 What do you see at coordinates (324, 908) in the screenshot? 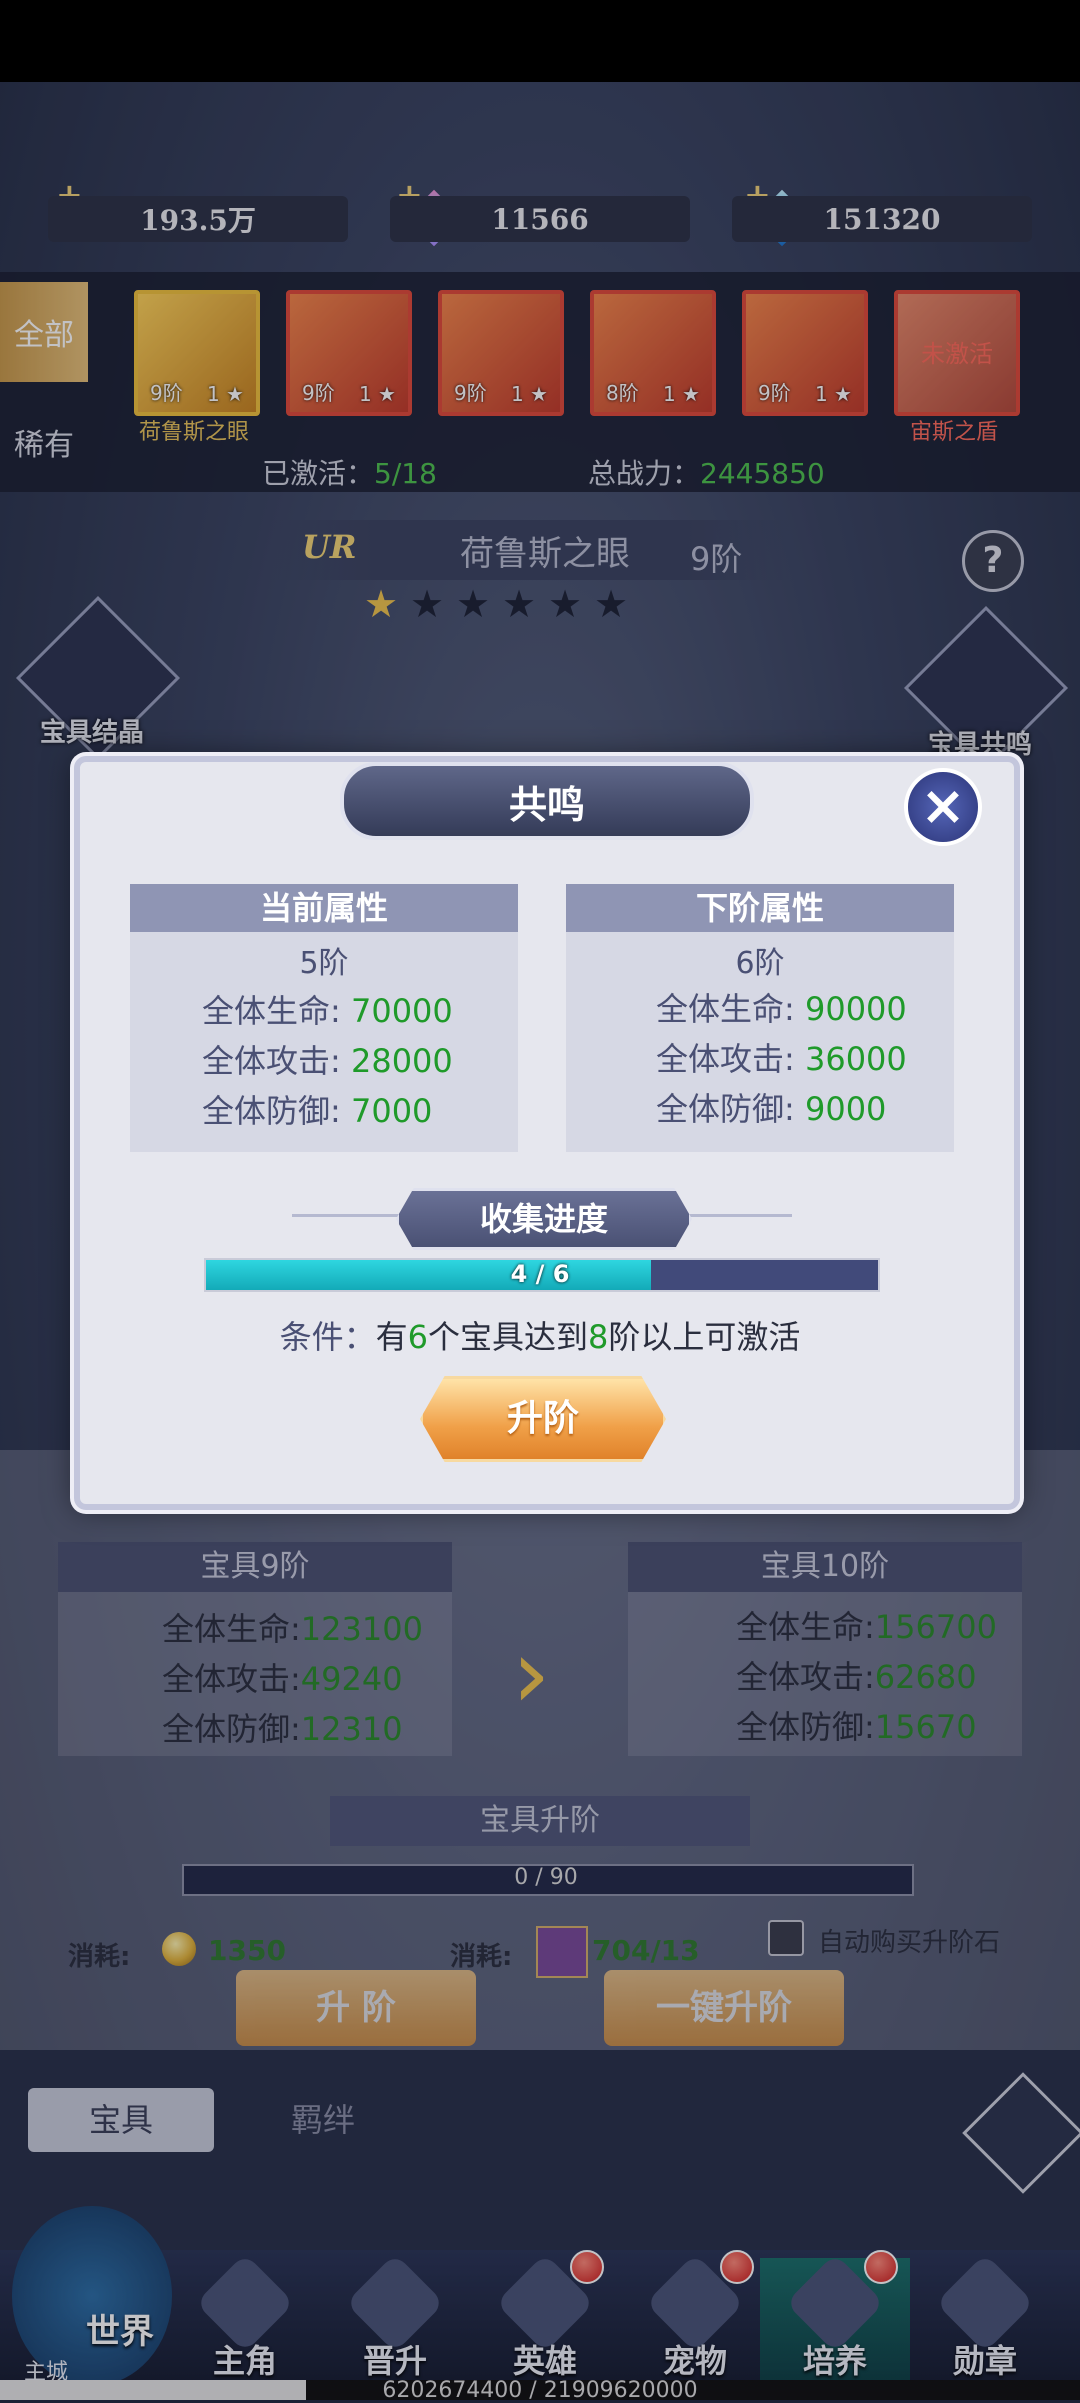
I see `current-attr-head: 当前属性` at bounding box center [324, 908].